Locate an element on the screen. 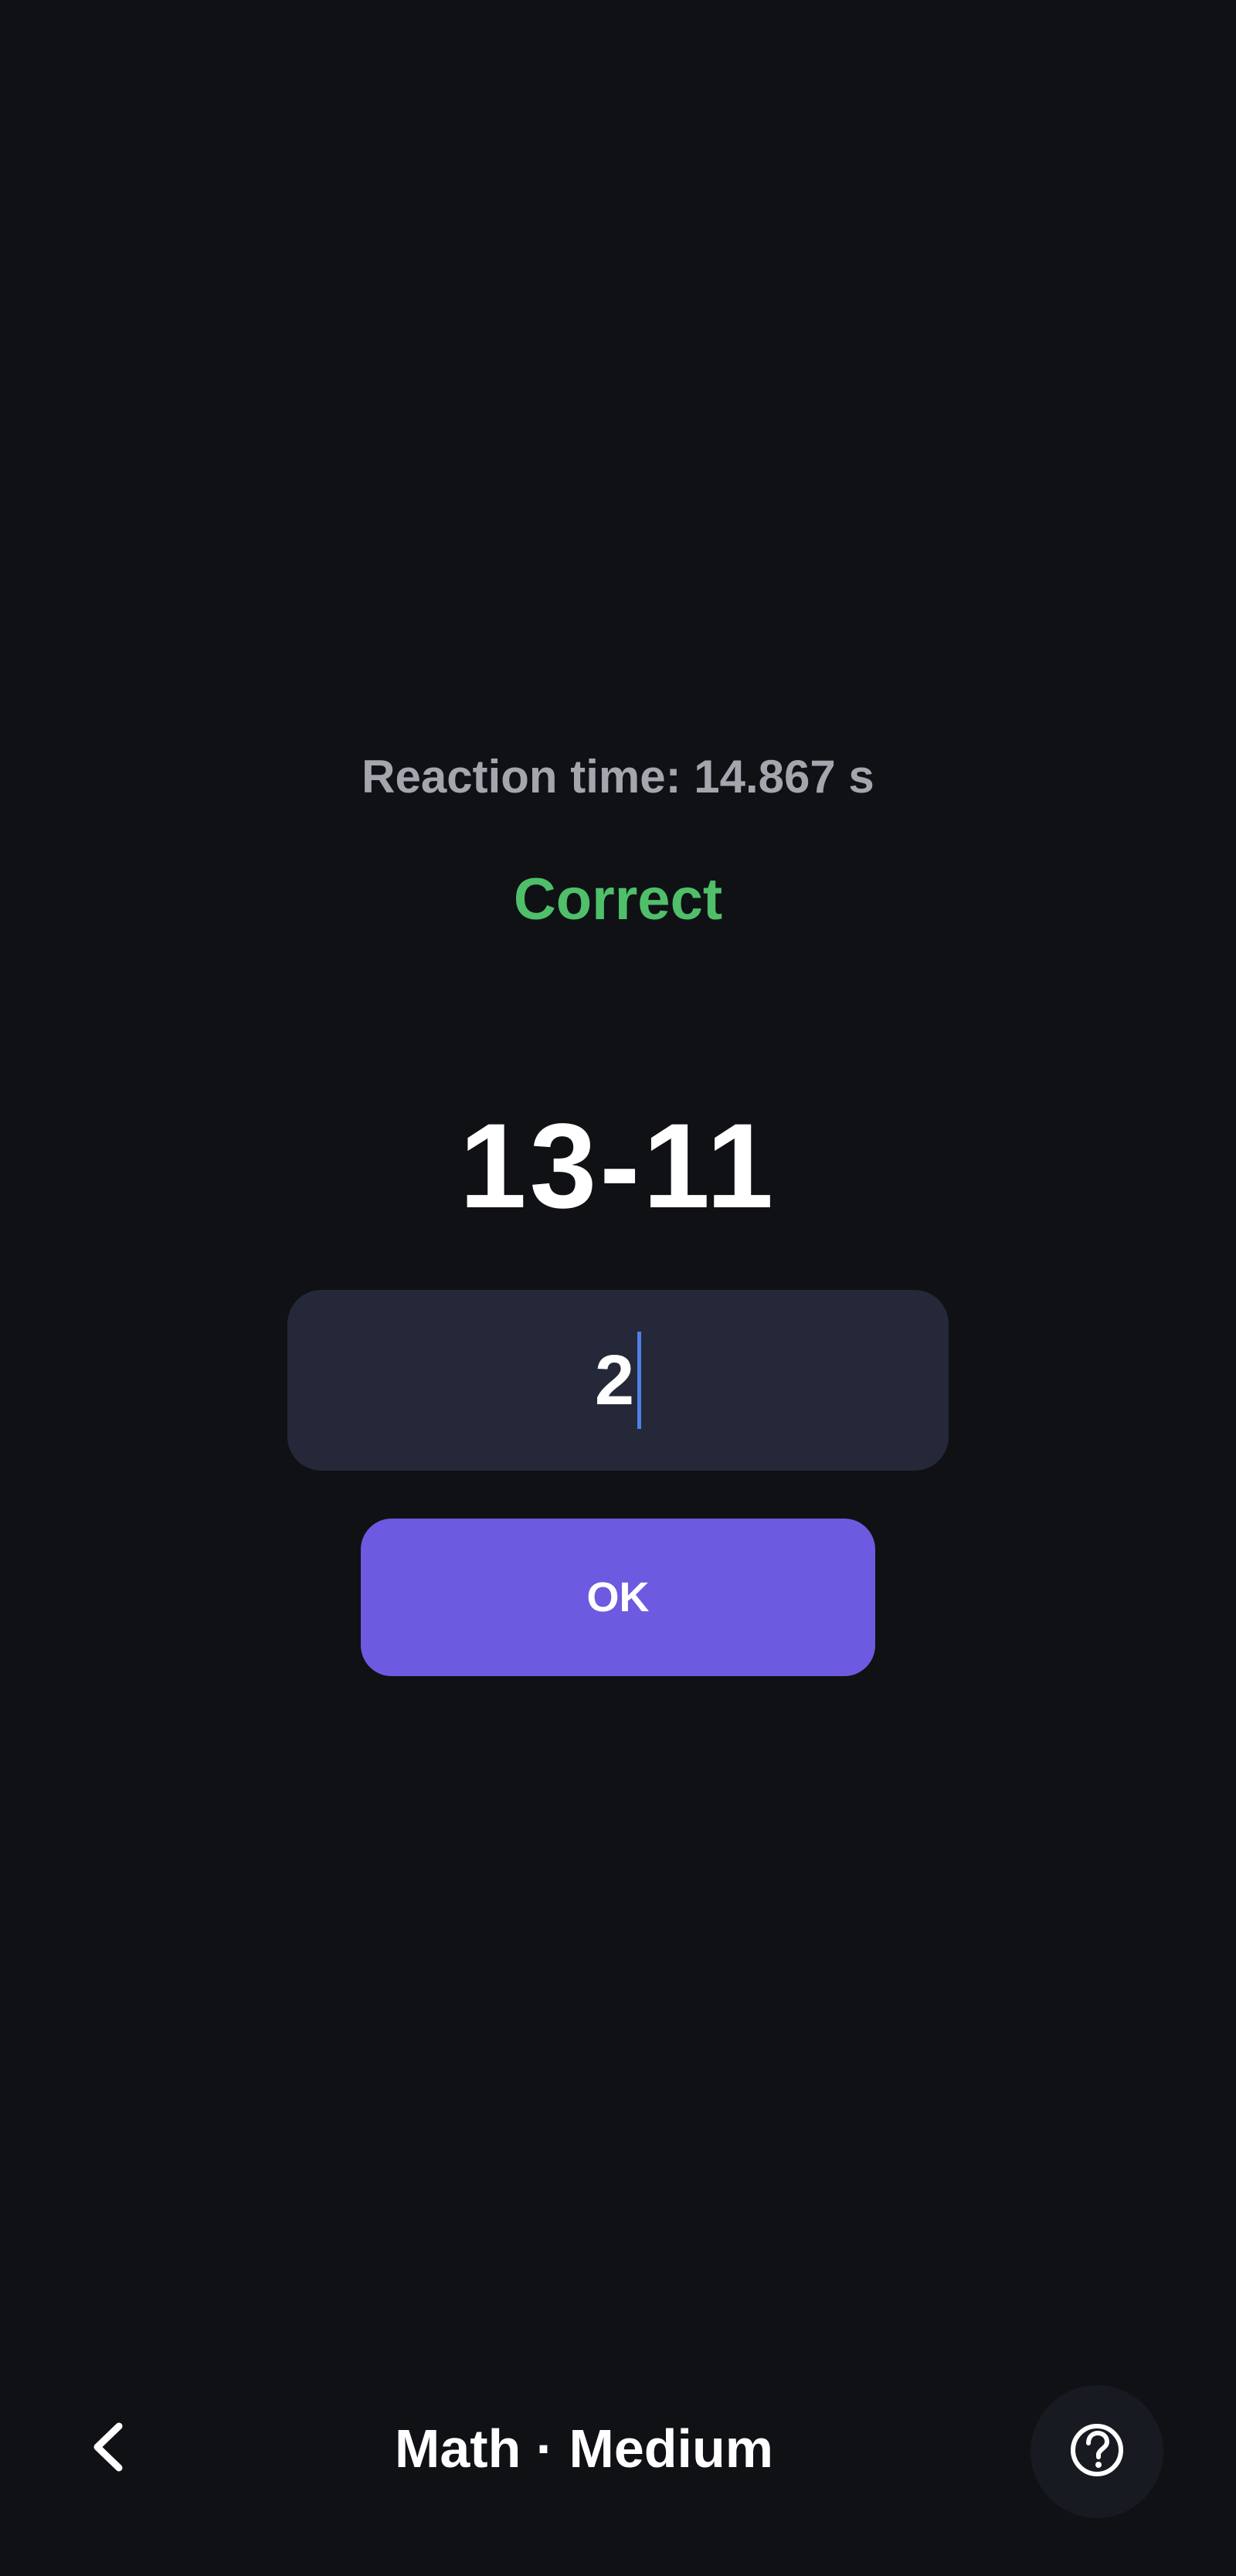 The height and width of the screenshot is (2576, 1236). help-circle-icon is located at coordinates (1097, 2452).